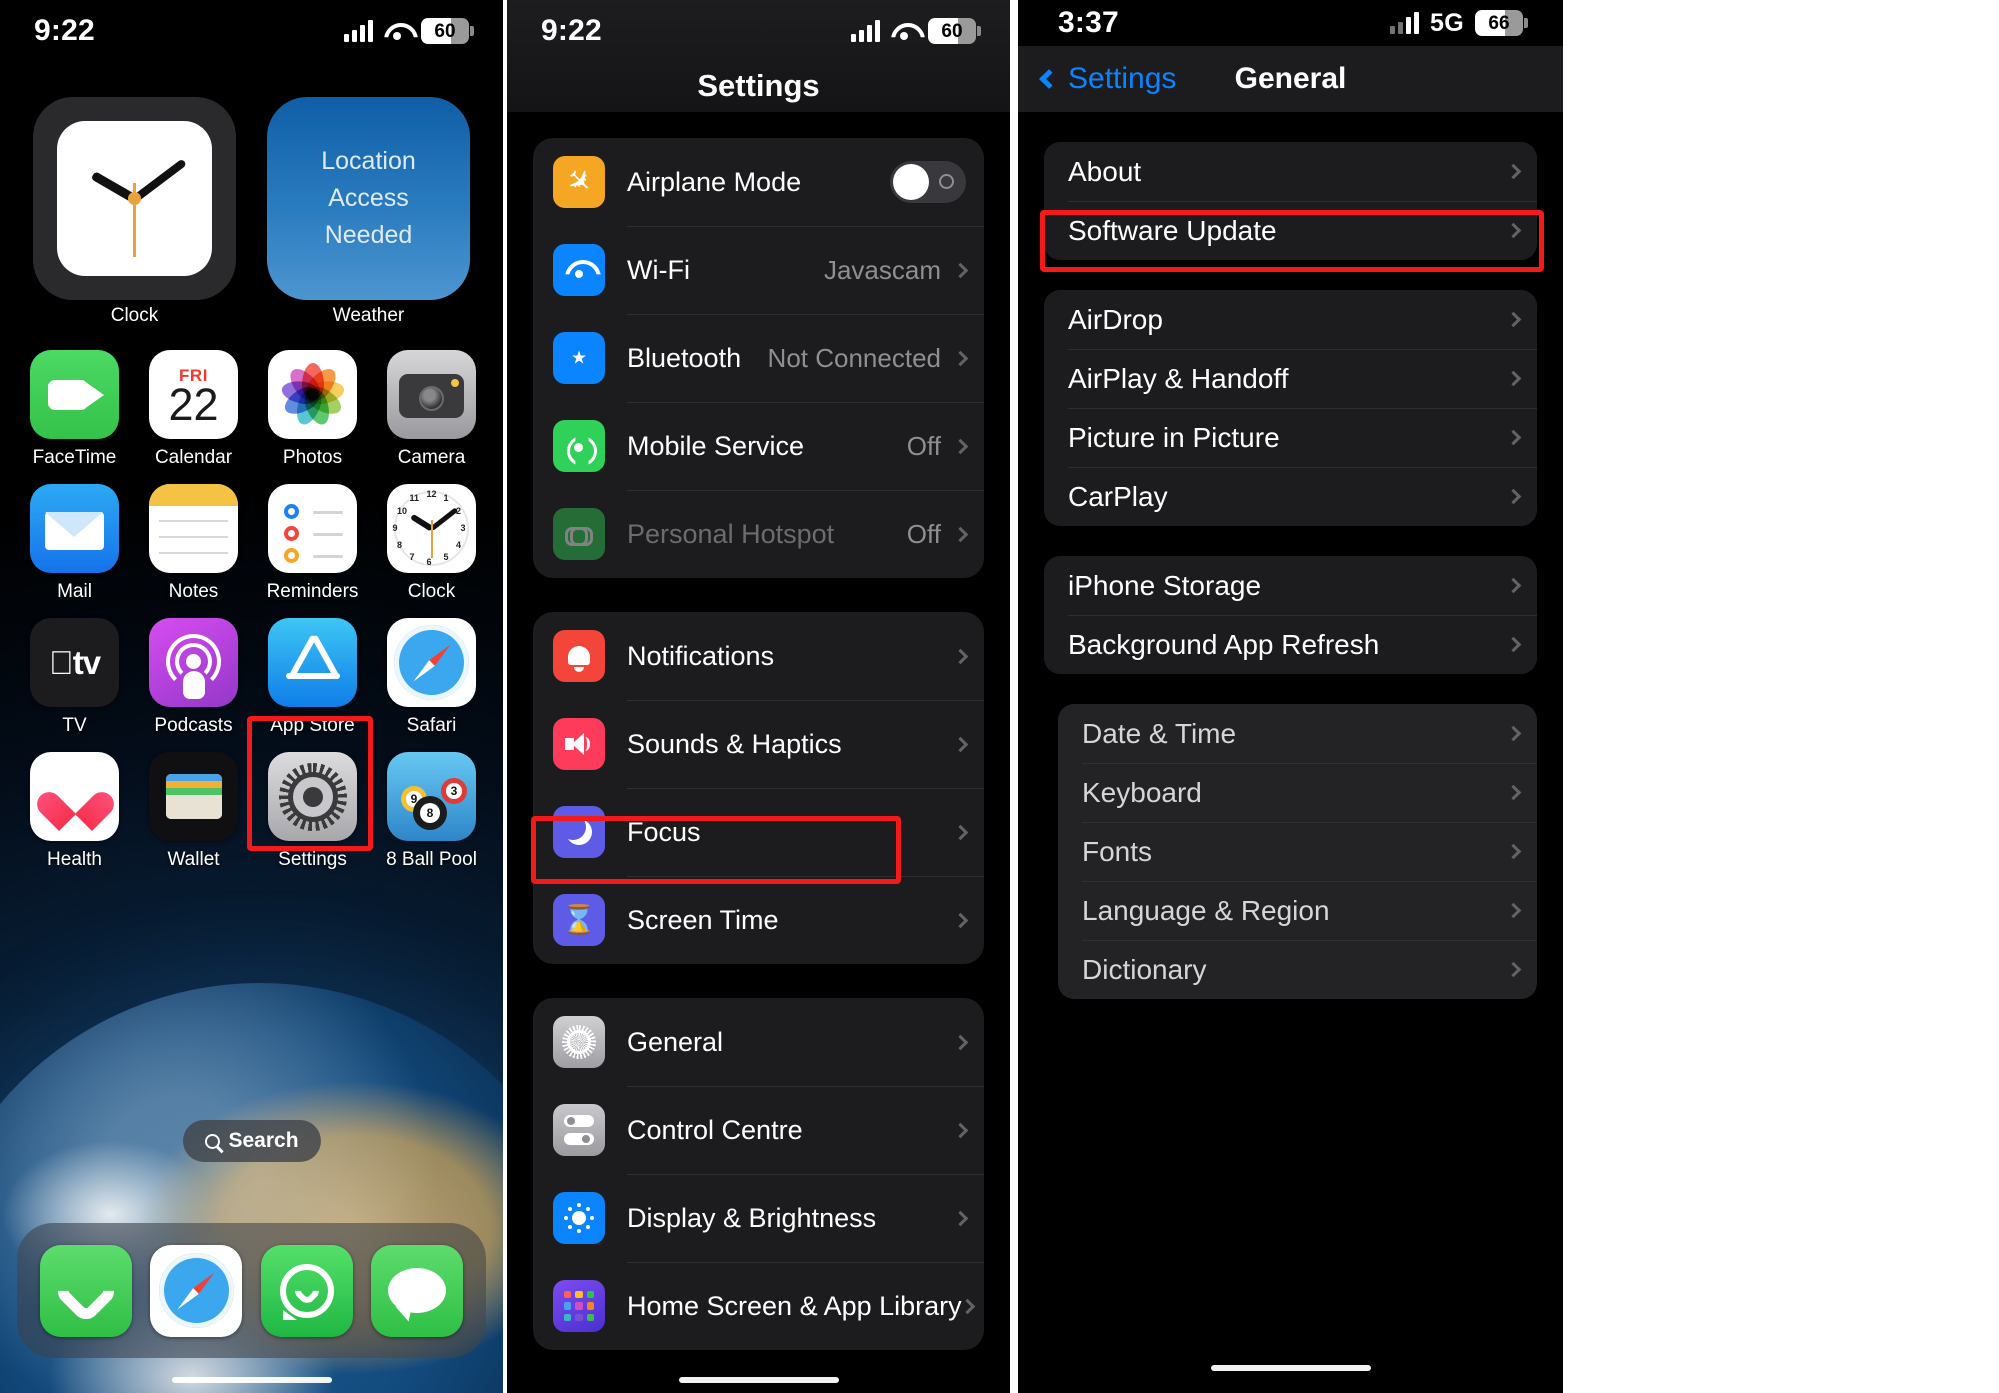 The width and height of the screenshot is (1999, 1393). Describe the element at coordinates (758, 920) in the screenshot. I see `settings-row-screen-time: ⌛ Screen Time` at that location.